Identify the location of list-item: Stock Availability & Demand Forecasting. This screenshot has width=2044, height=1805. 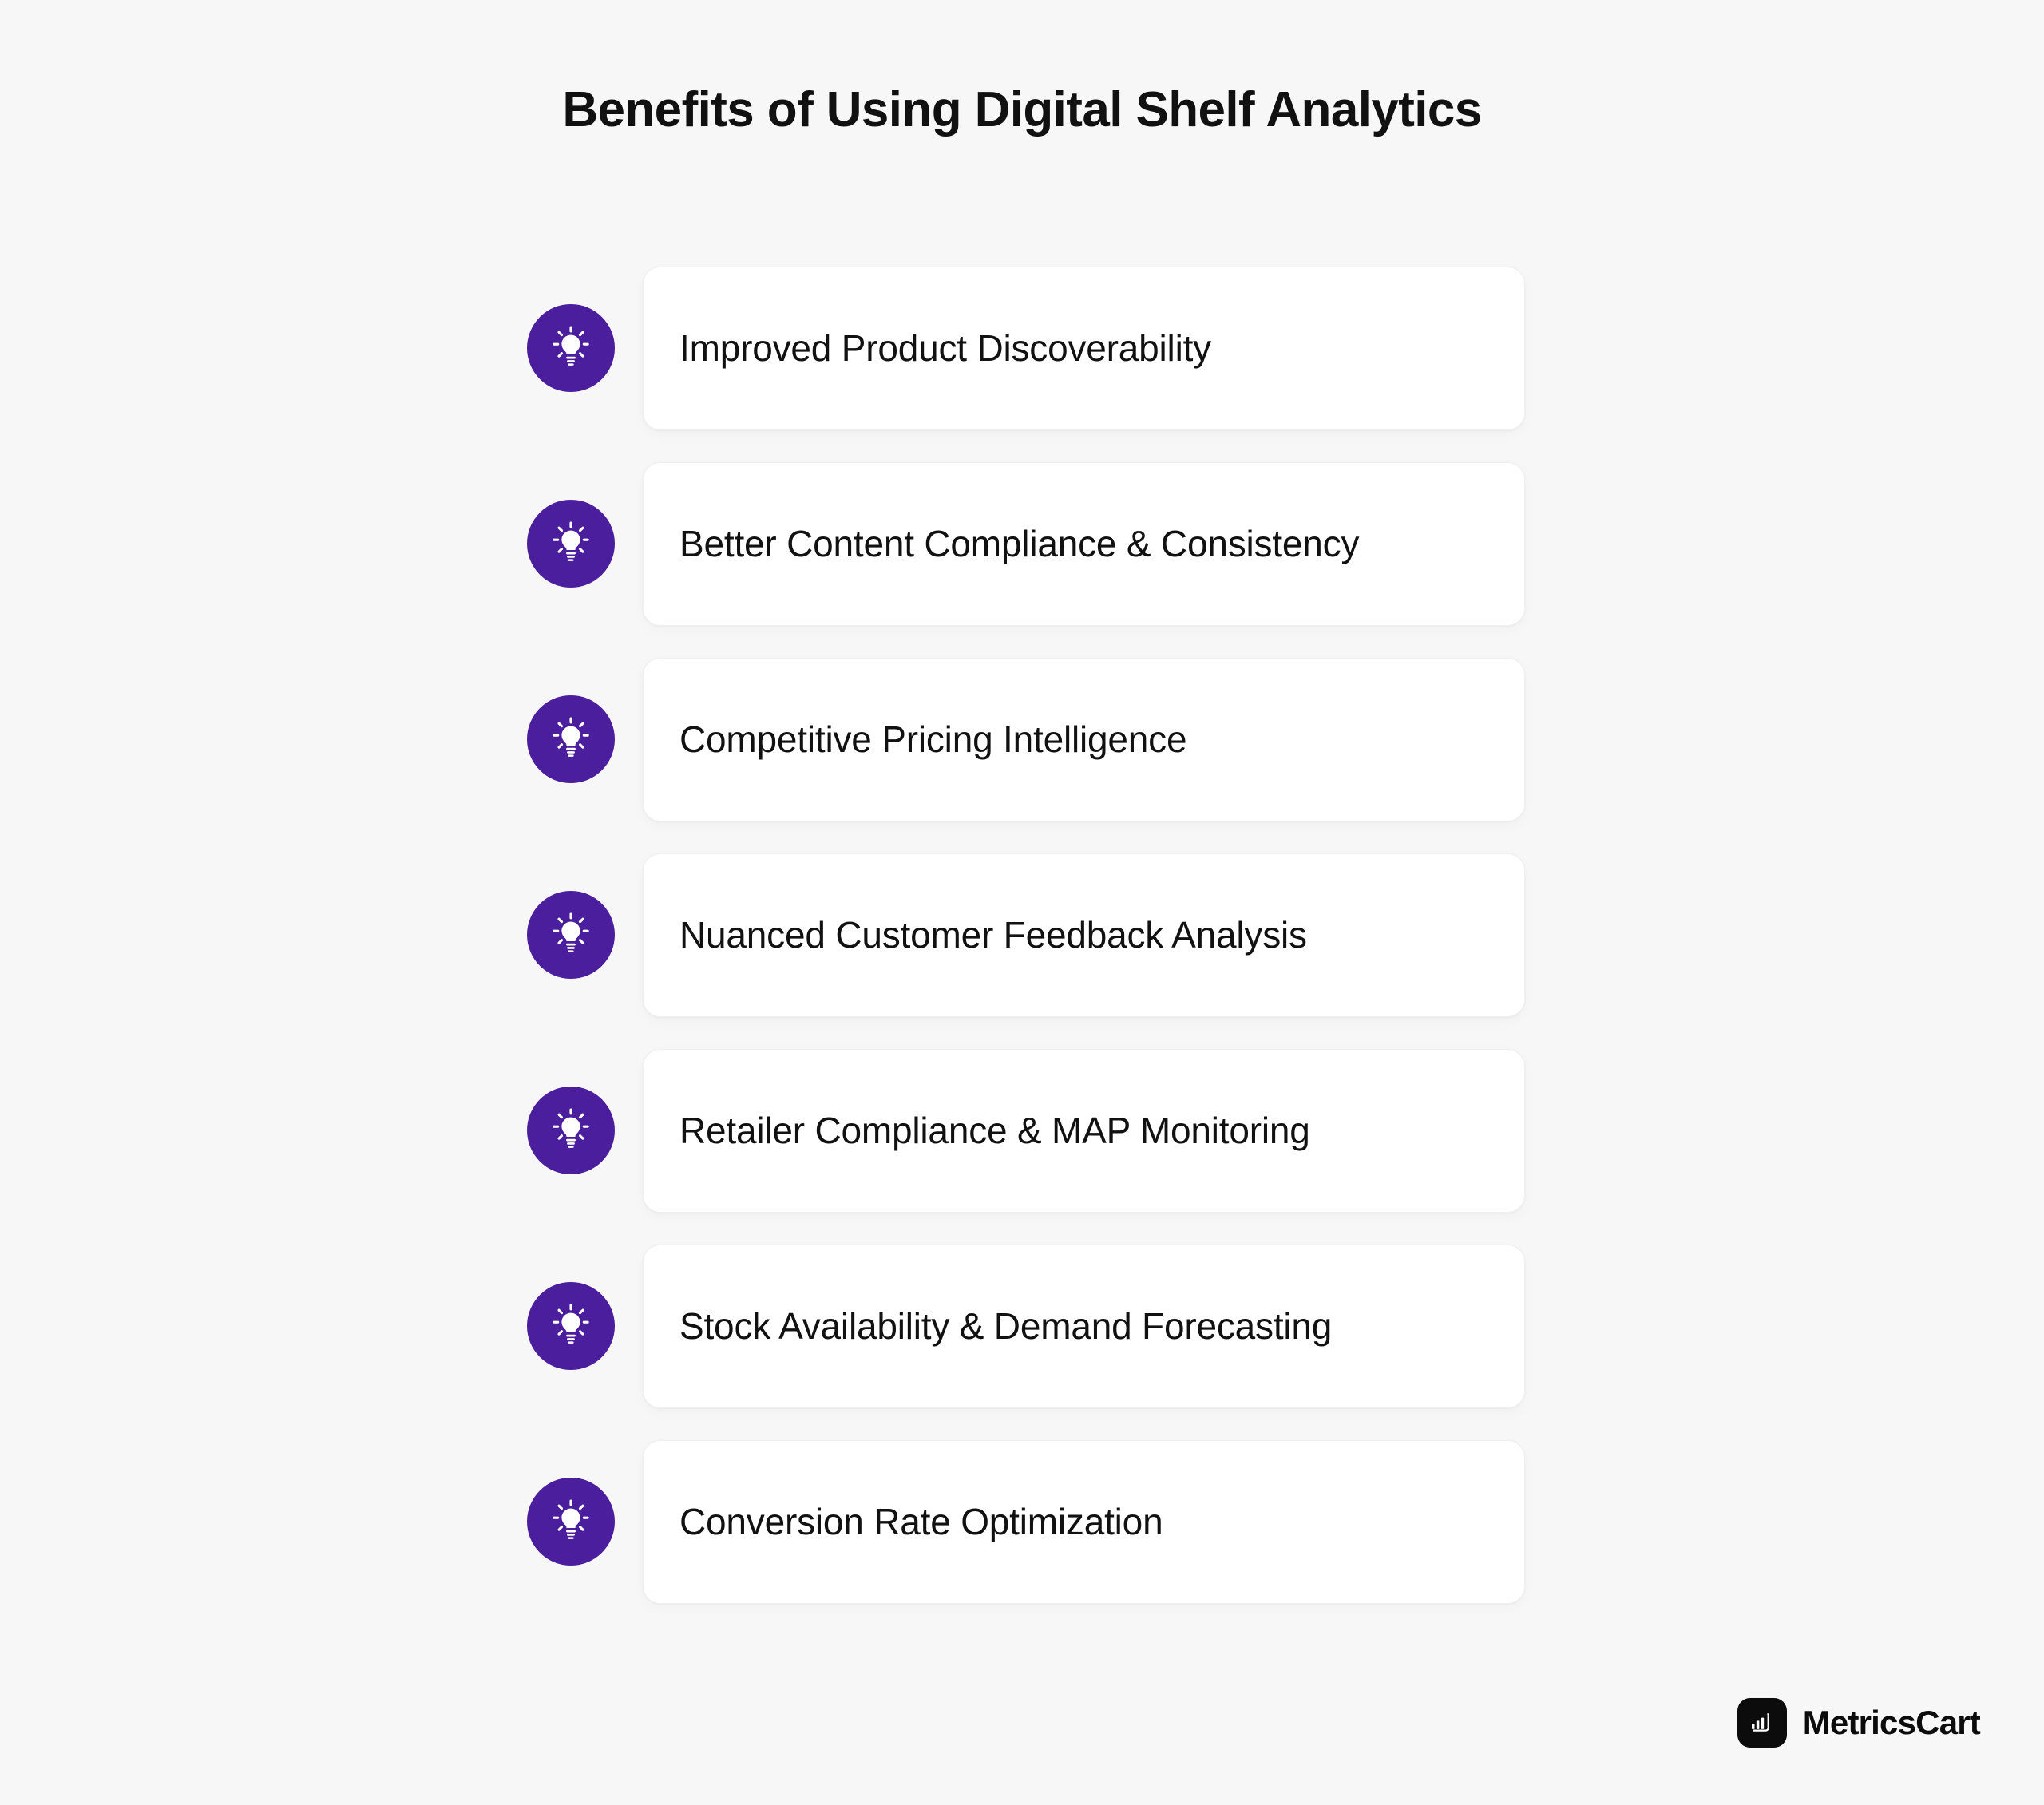
(1026, 1326).